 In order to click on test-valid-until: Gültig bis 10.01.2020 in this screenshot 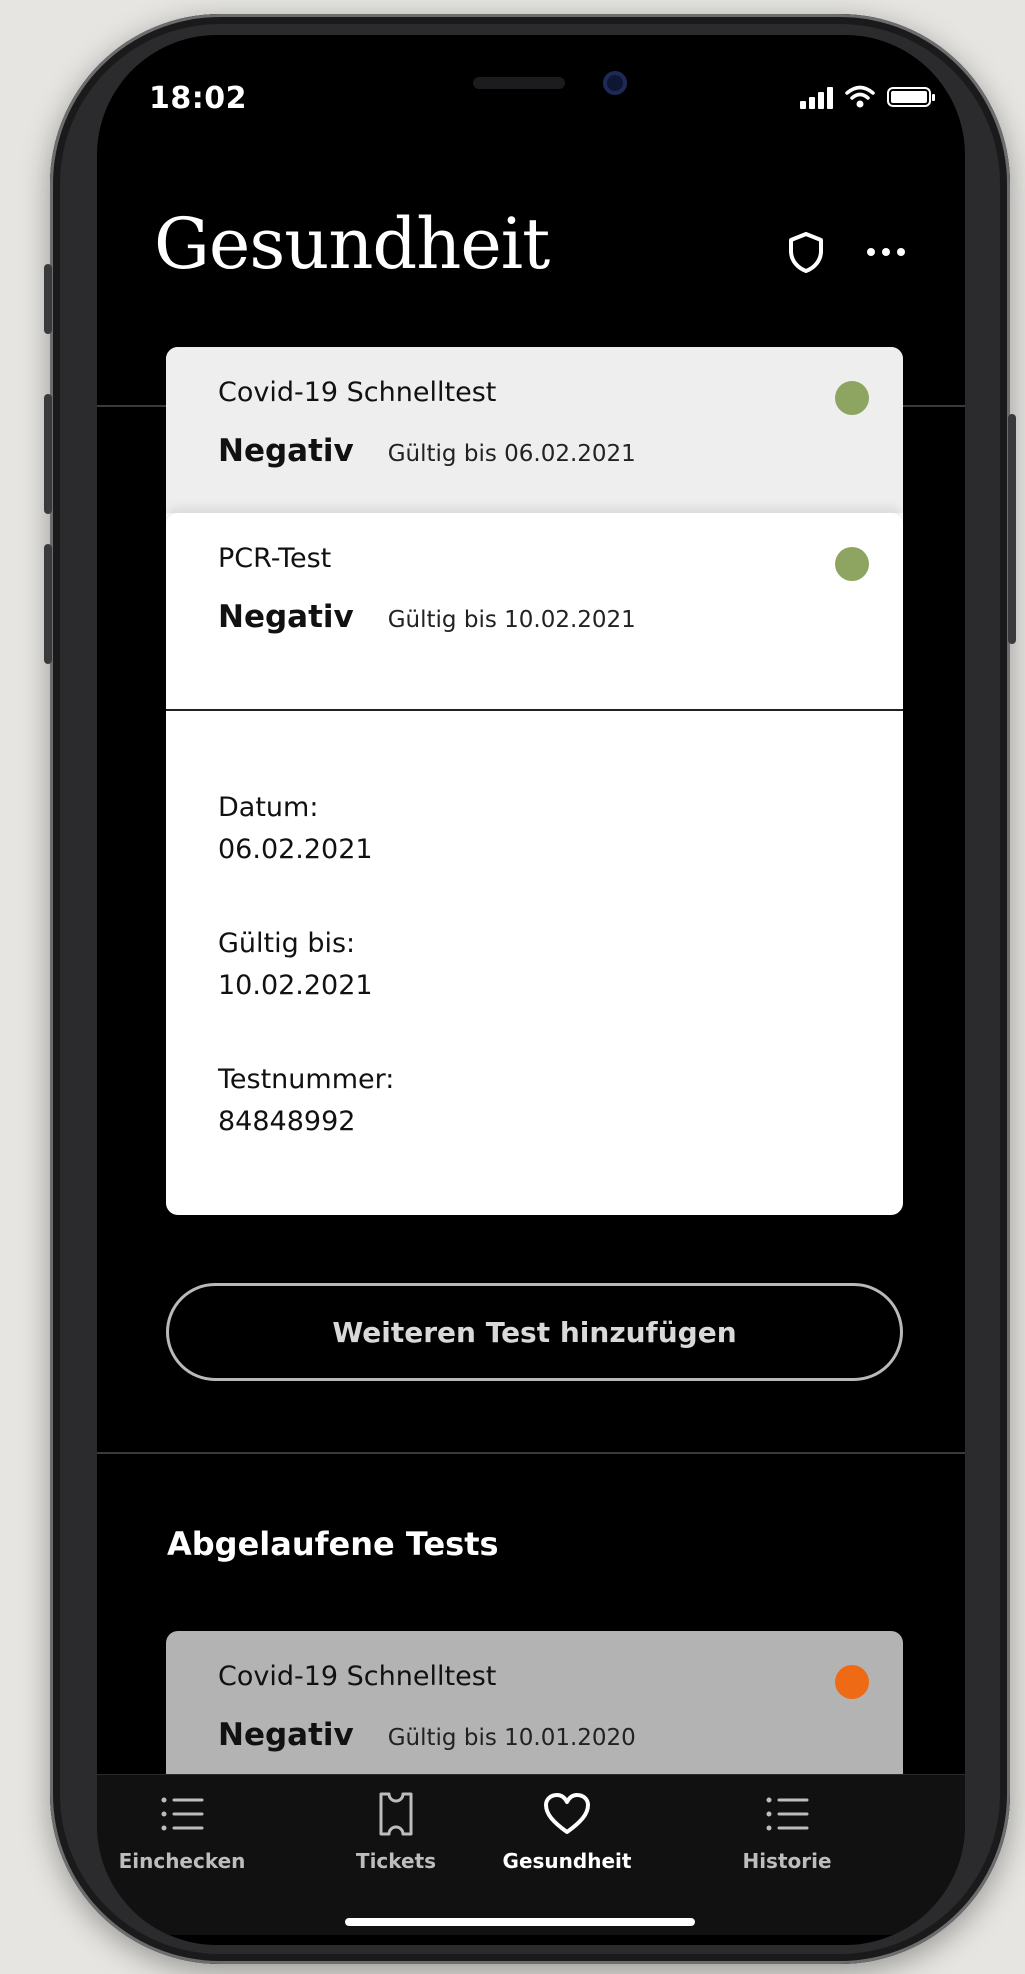, I will do `click(511, 1738)`.